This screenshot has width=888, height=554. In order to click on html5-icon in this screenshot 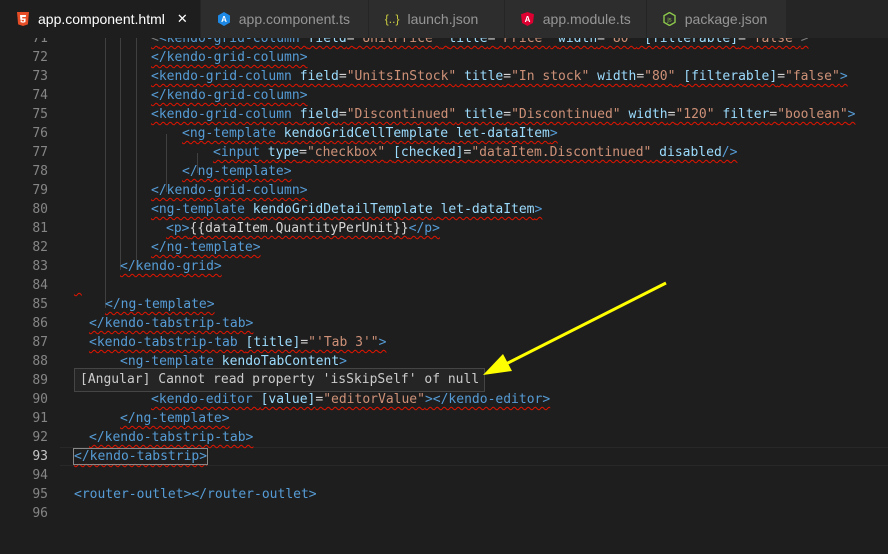, I will do `click(23, 19)`.